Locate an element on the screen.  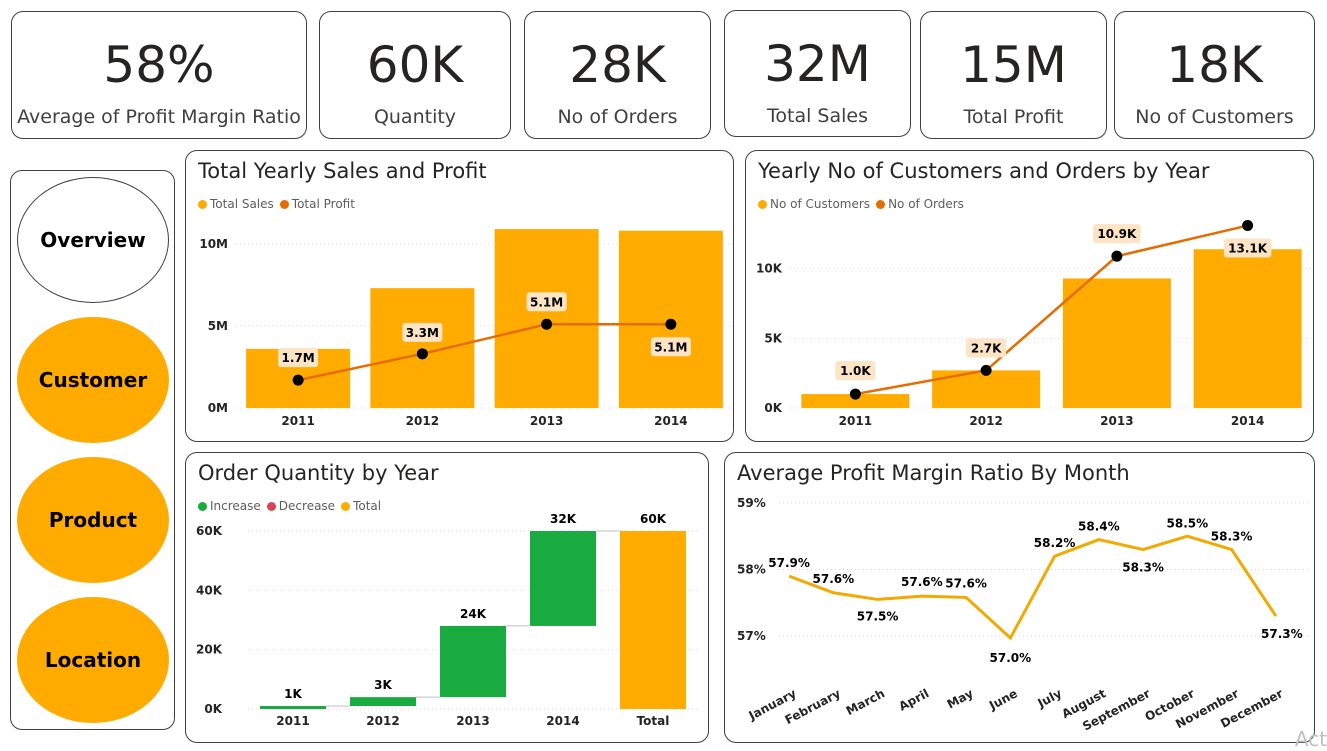
y-tick-label: 0M is located at coordinates (218, 408).